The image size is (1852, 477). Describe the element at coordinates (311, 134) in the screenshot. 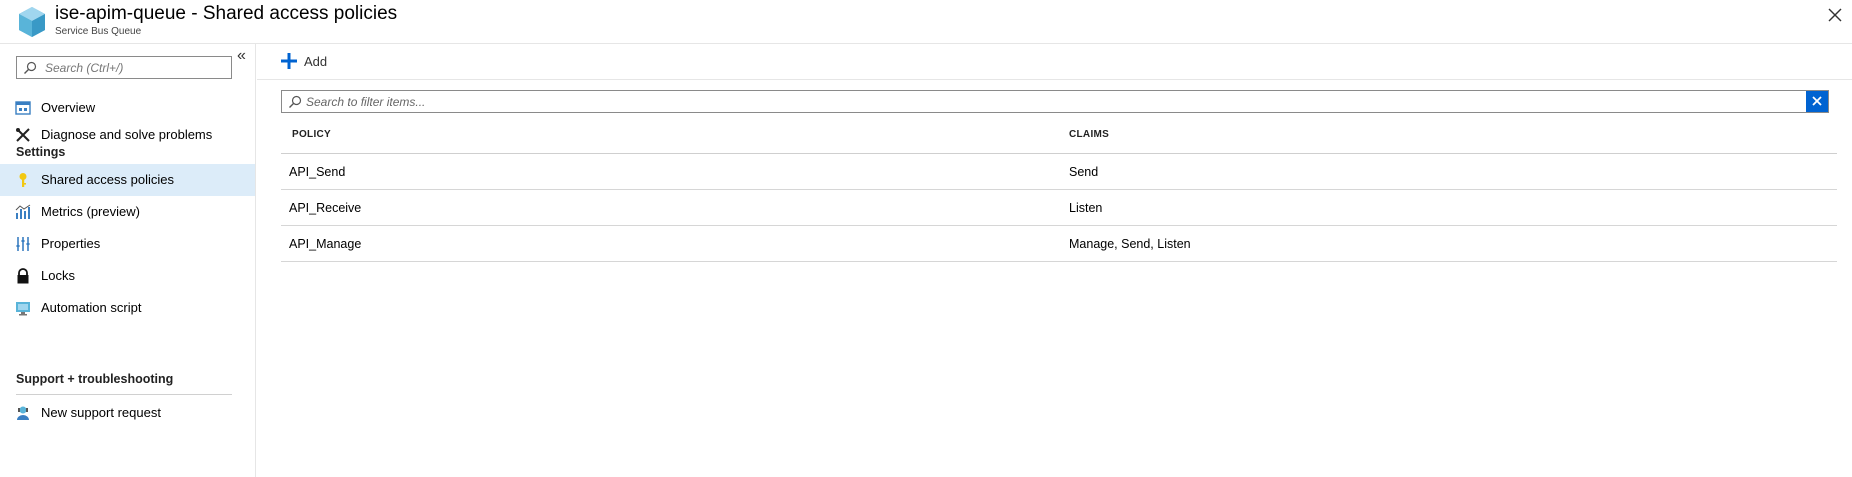

I see `column-header-policy: POLICY` at that location.